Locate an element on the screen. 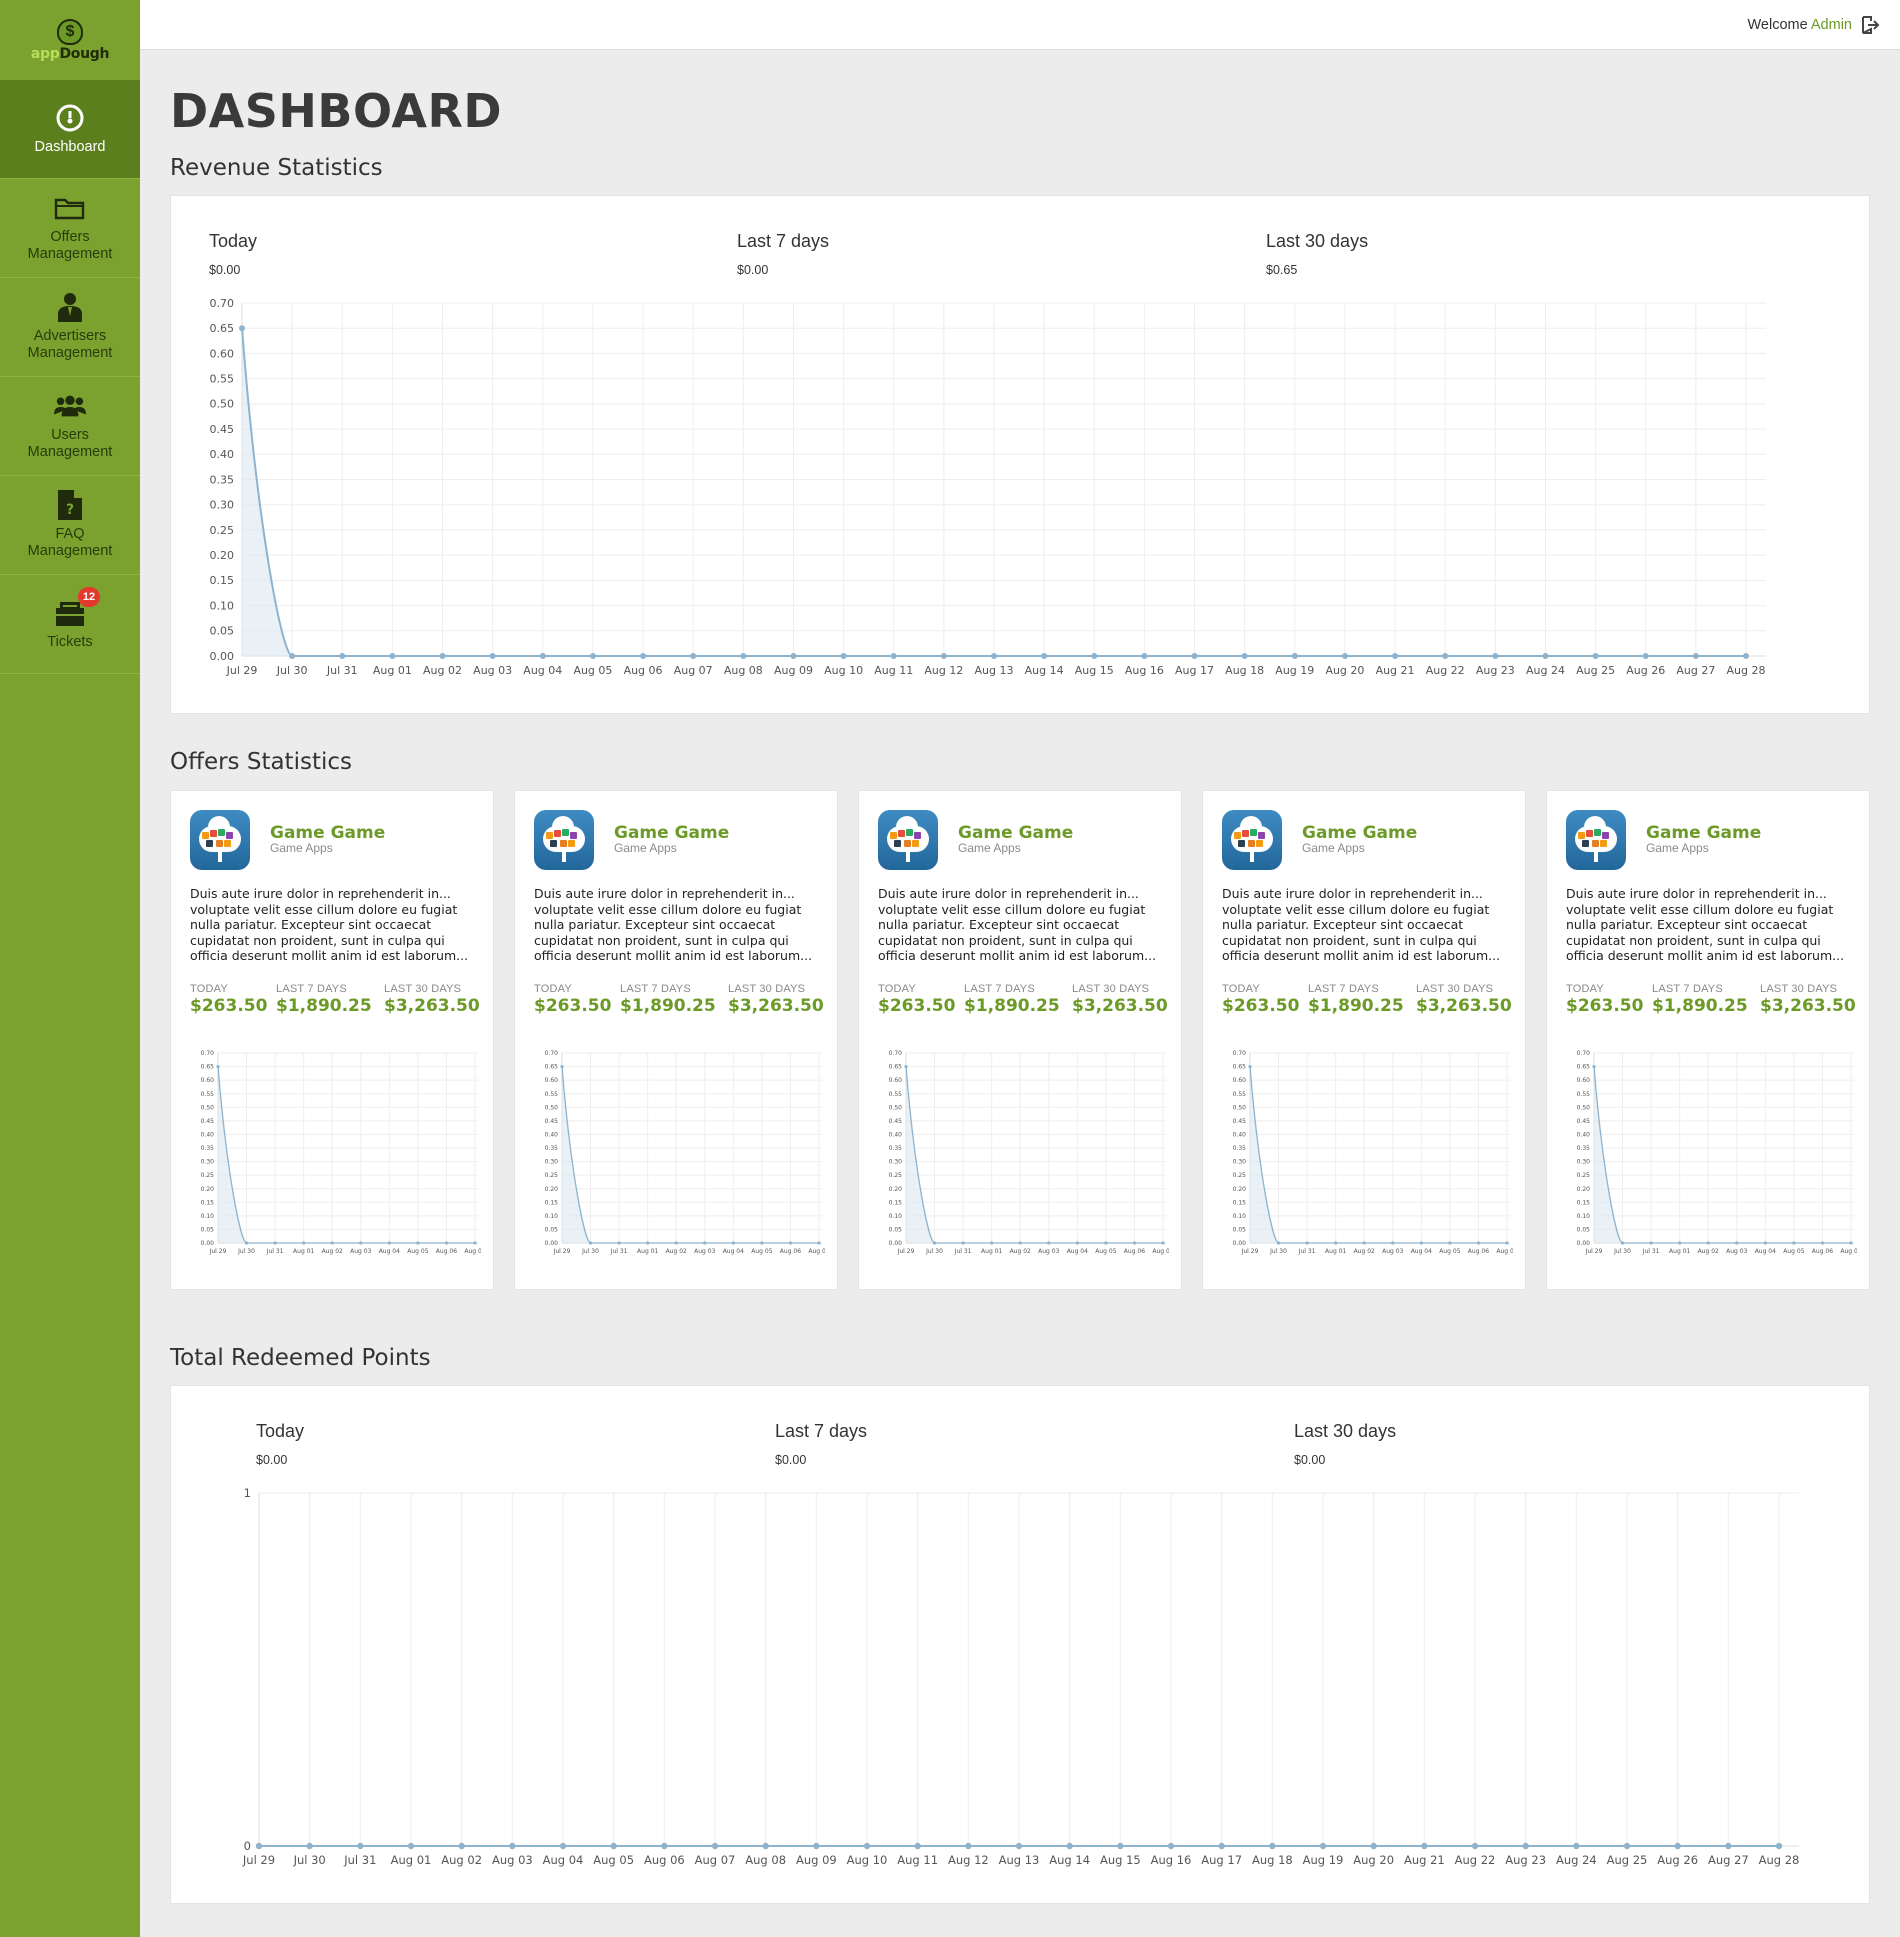 This screenshot has width=1900, height=1937. x-tick-label: Aug 20 is located at coordinates (1344, 670).